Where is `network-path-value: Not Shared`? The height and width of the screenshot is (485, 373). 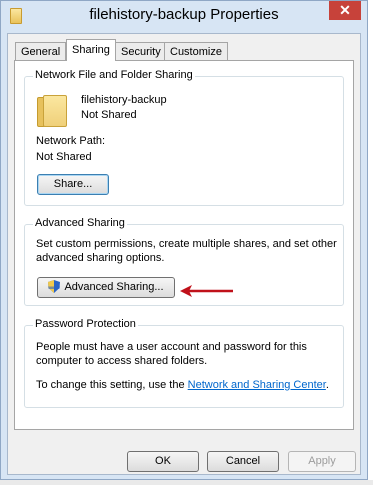 network-path-value: Not Shared is located at coordinates (64, 157).